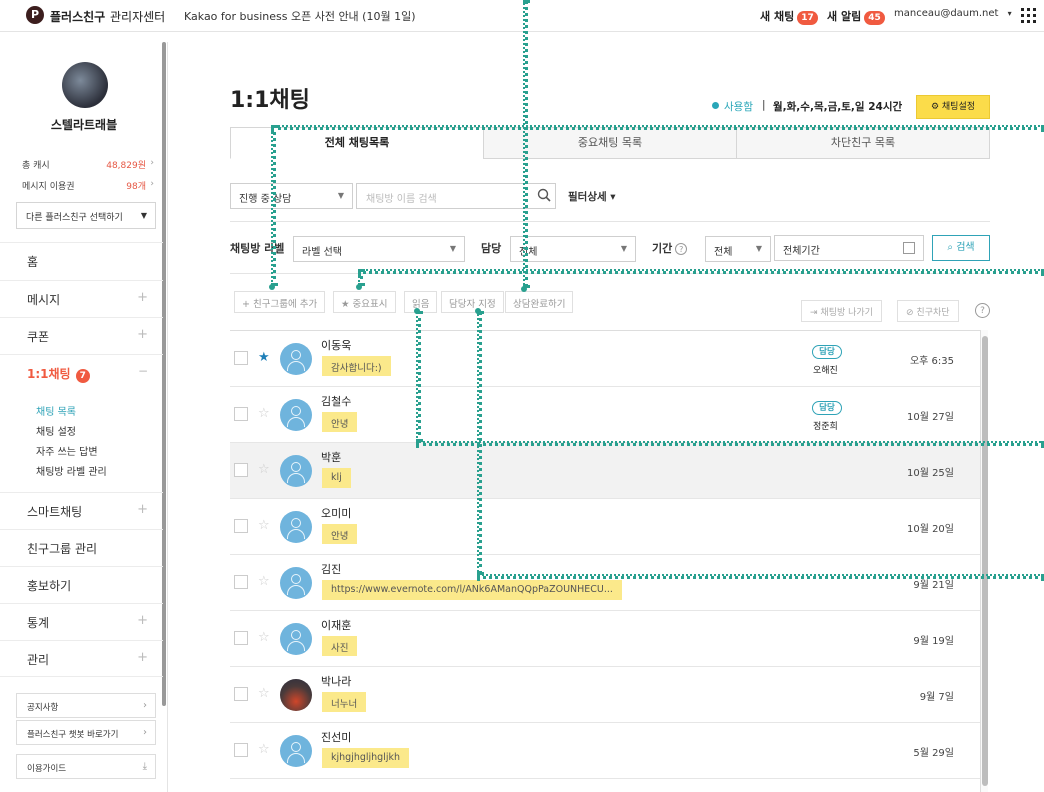 This screenshot has height=792, width=1044. I want to click on subnav-frequent-replies: 자주 쓰는 답변, so click(67, 450).